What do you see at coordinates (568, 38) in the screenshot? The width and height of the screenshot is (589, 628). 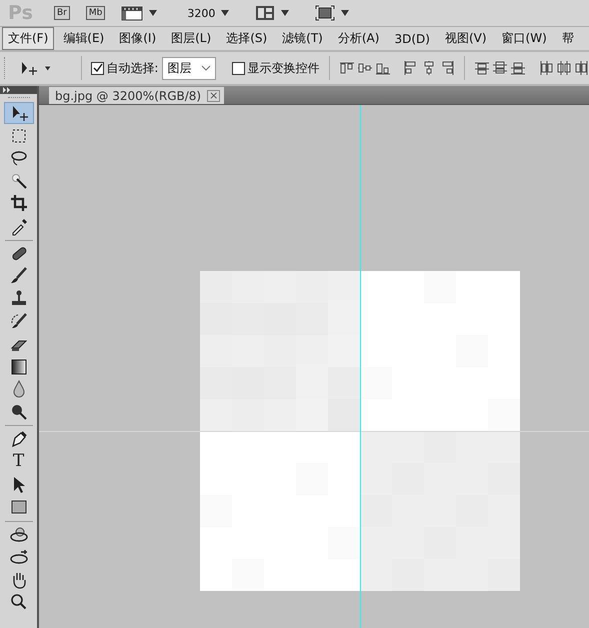 I see `menu-item: 帮` at bounding box center [568, 38].